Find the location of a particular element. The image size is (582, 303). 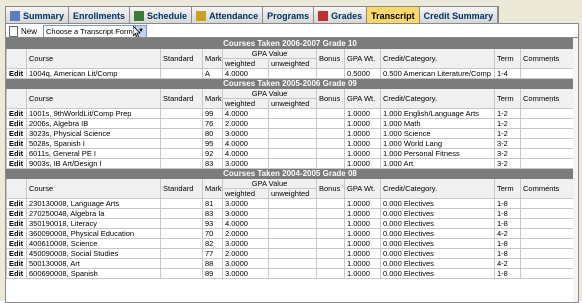

tab-label: Enrollments is located at coordinates (99, 15).